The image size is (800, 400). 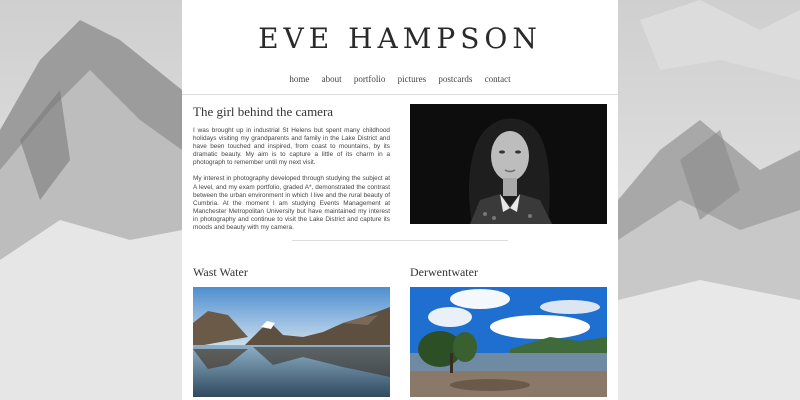 I want to click on gallery-title-derwentwater: Derwentwater, so click(x=444, y=272).